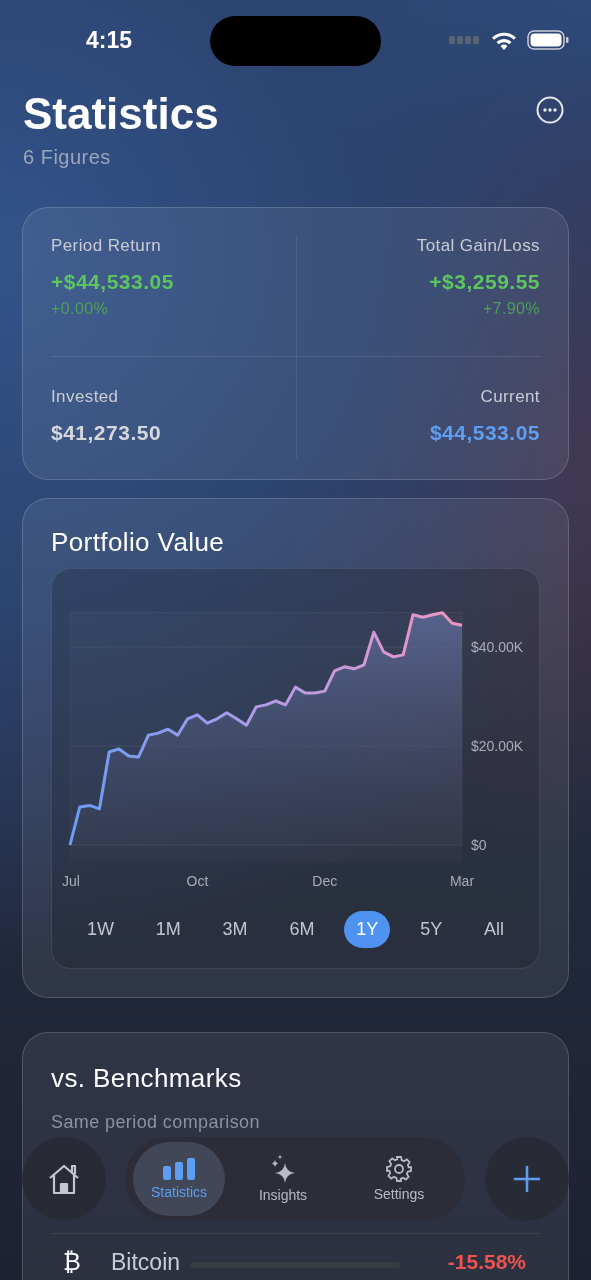 This screenshot has height=1280, width=591. Describe the element at coordinates (107, 246) in the screenshot. I see `stat-label: Period Return` at that location.